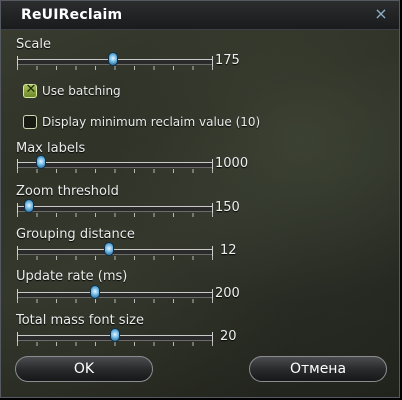 The image size is (402, 400). What do you see at coordinates (33, 44) in the screenshot?
I see `scale-label: Scale` at bounding box center [33, 44].